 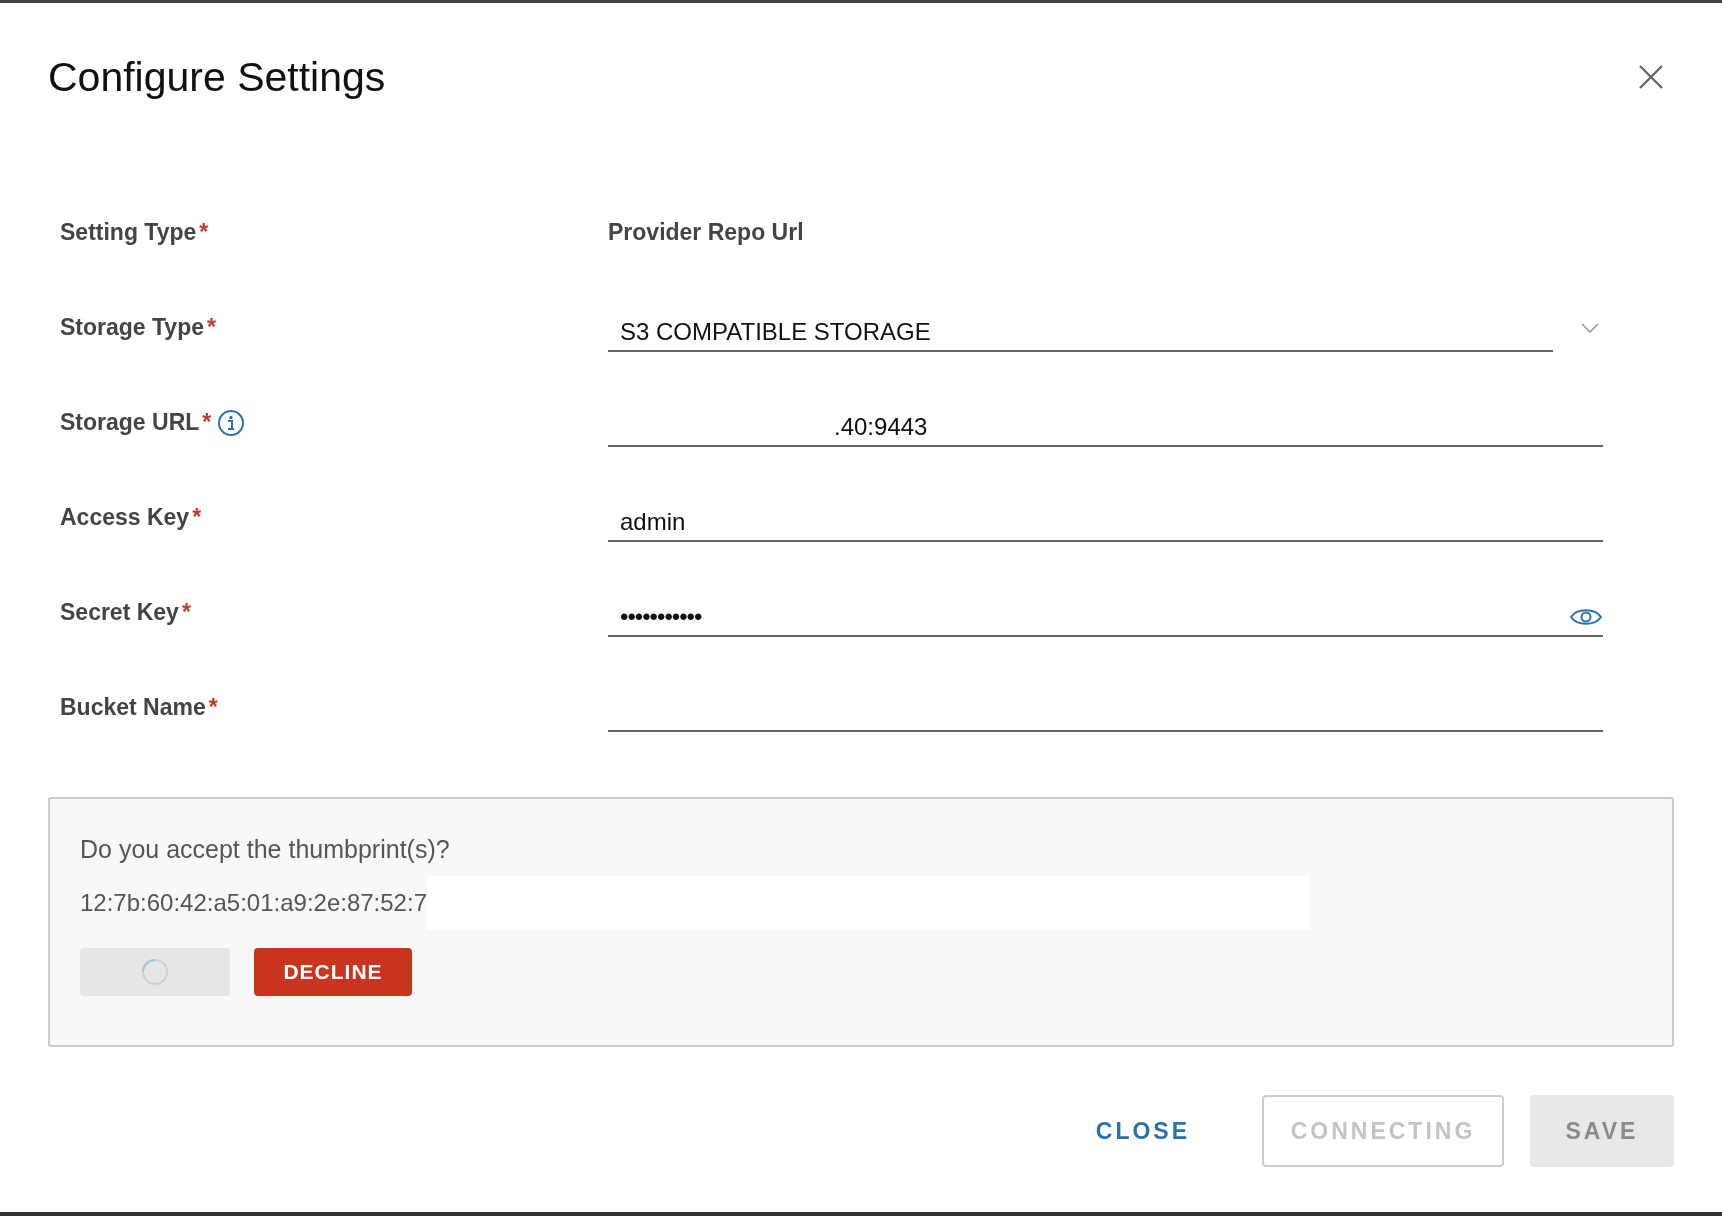 What do you see at coordinates (1105, 422) in the screenshot?
I see `input-field: .40:9443` at bounding box center [1105, 422].